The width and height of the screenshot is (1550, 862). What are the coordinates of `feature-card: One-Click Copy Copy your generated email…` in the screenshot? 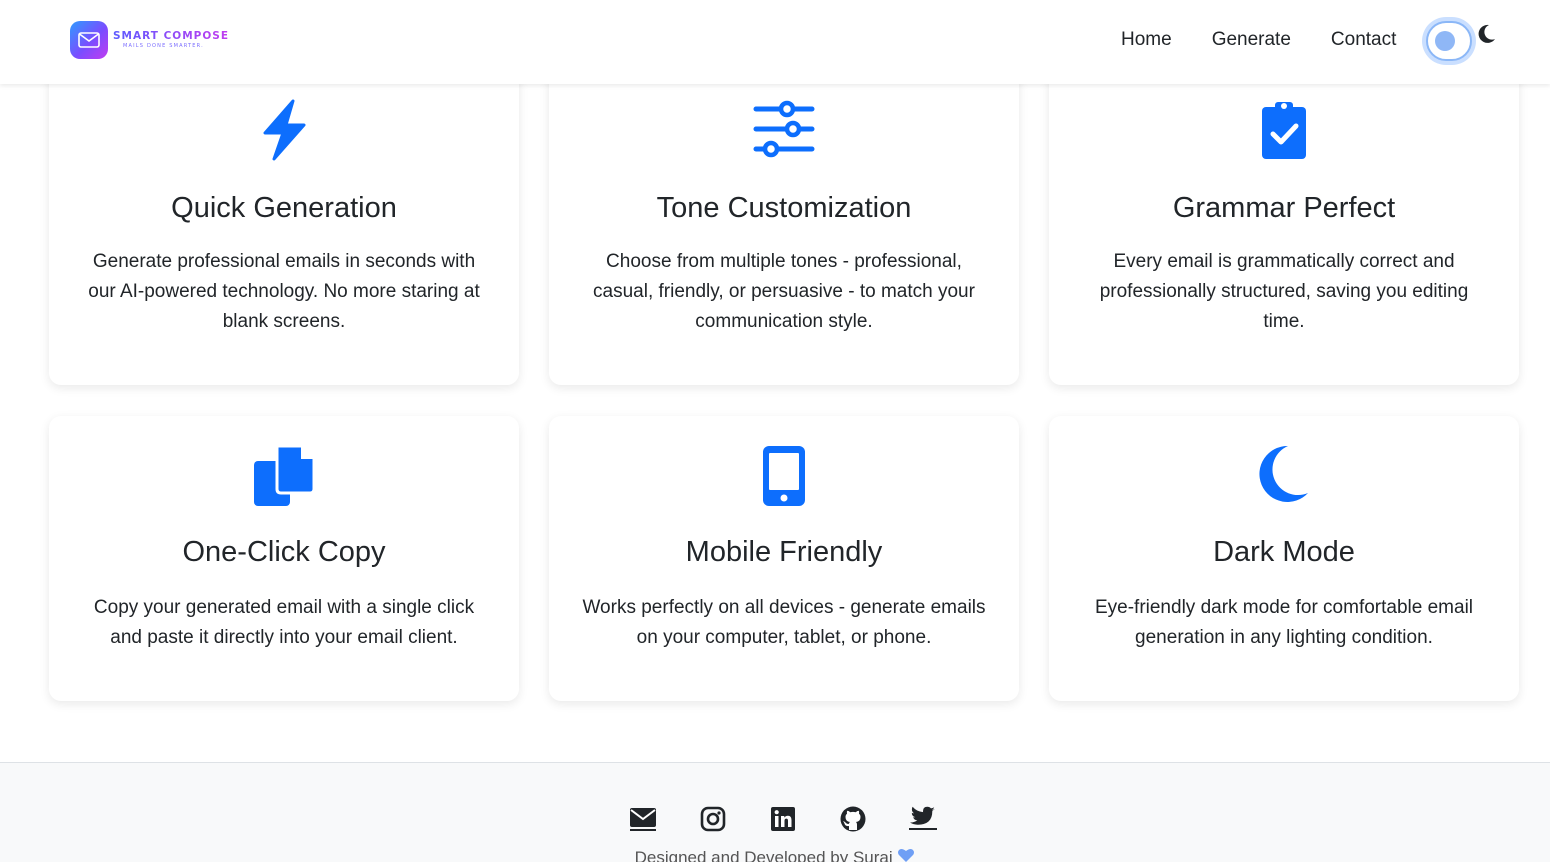 It's located at (284, 558).